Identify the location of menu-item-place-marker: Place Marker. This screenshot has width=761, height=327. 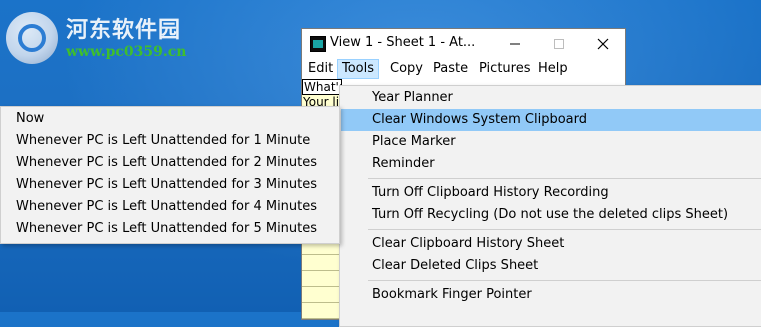
(551, 142).